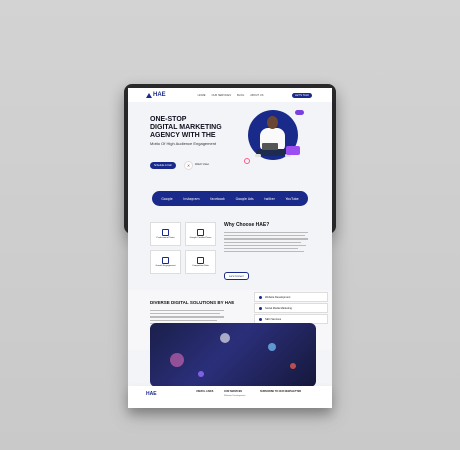  I want to click on why-title: Why Choose HAE?, so click(247, 225).